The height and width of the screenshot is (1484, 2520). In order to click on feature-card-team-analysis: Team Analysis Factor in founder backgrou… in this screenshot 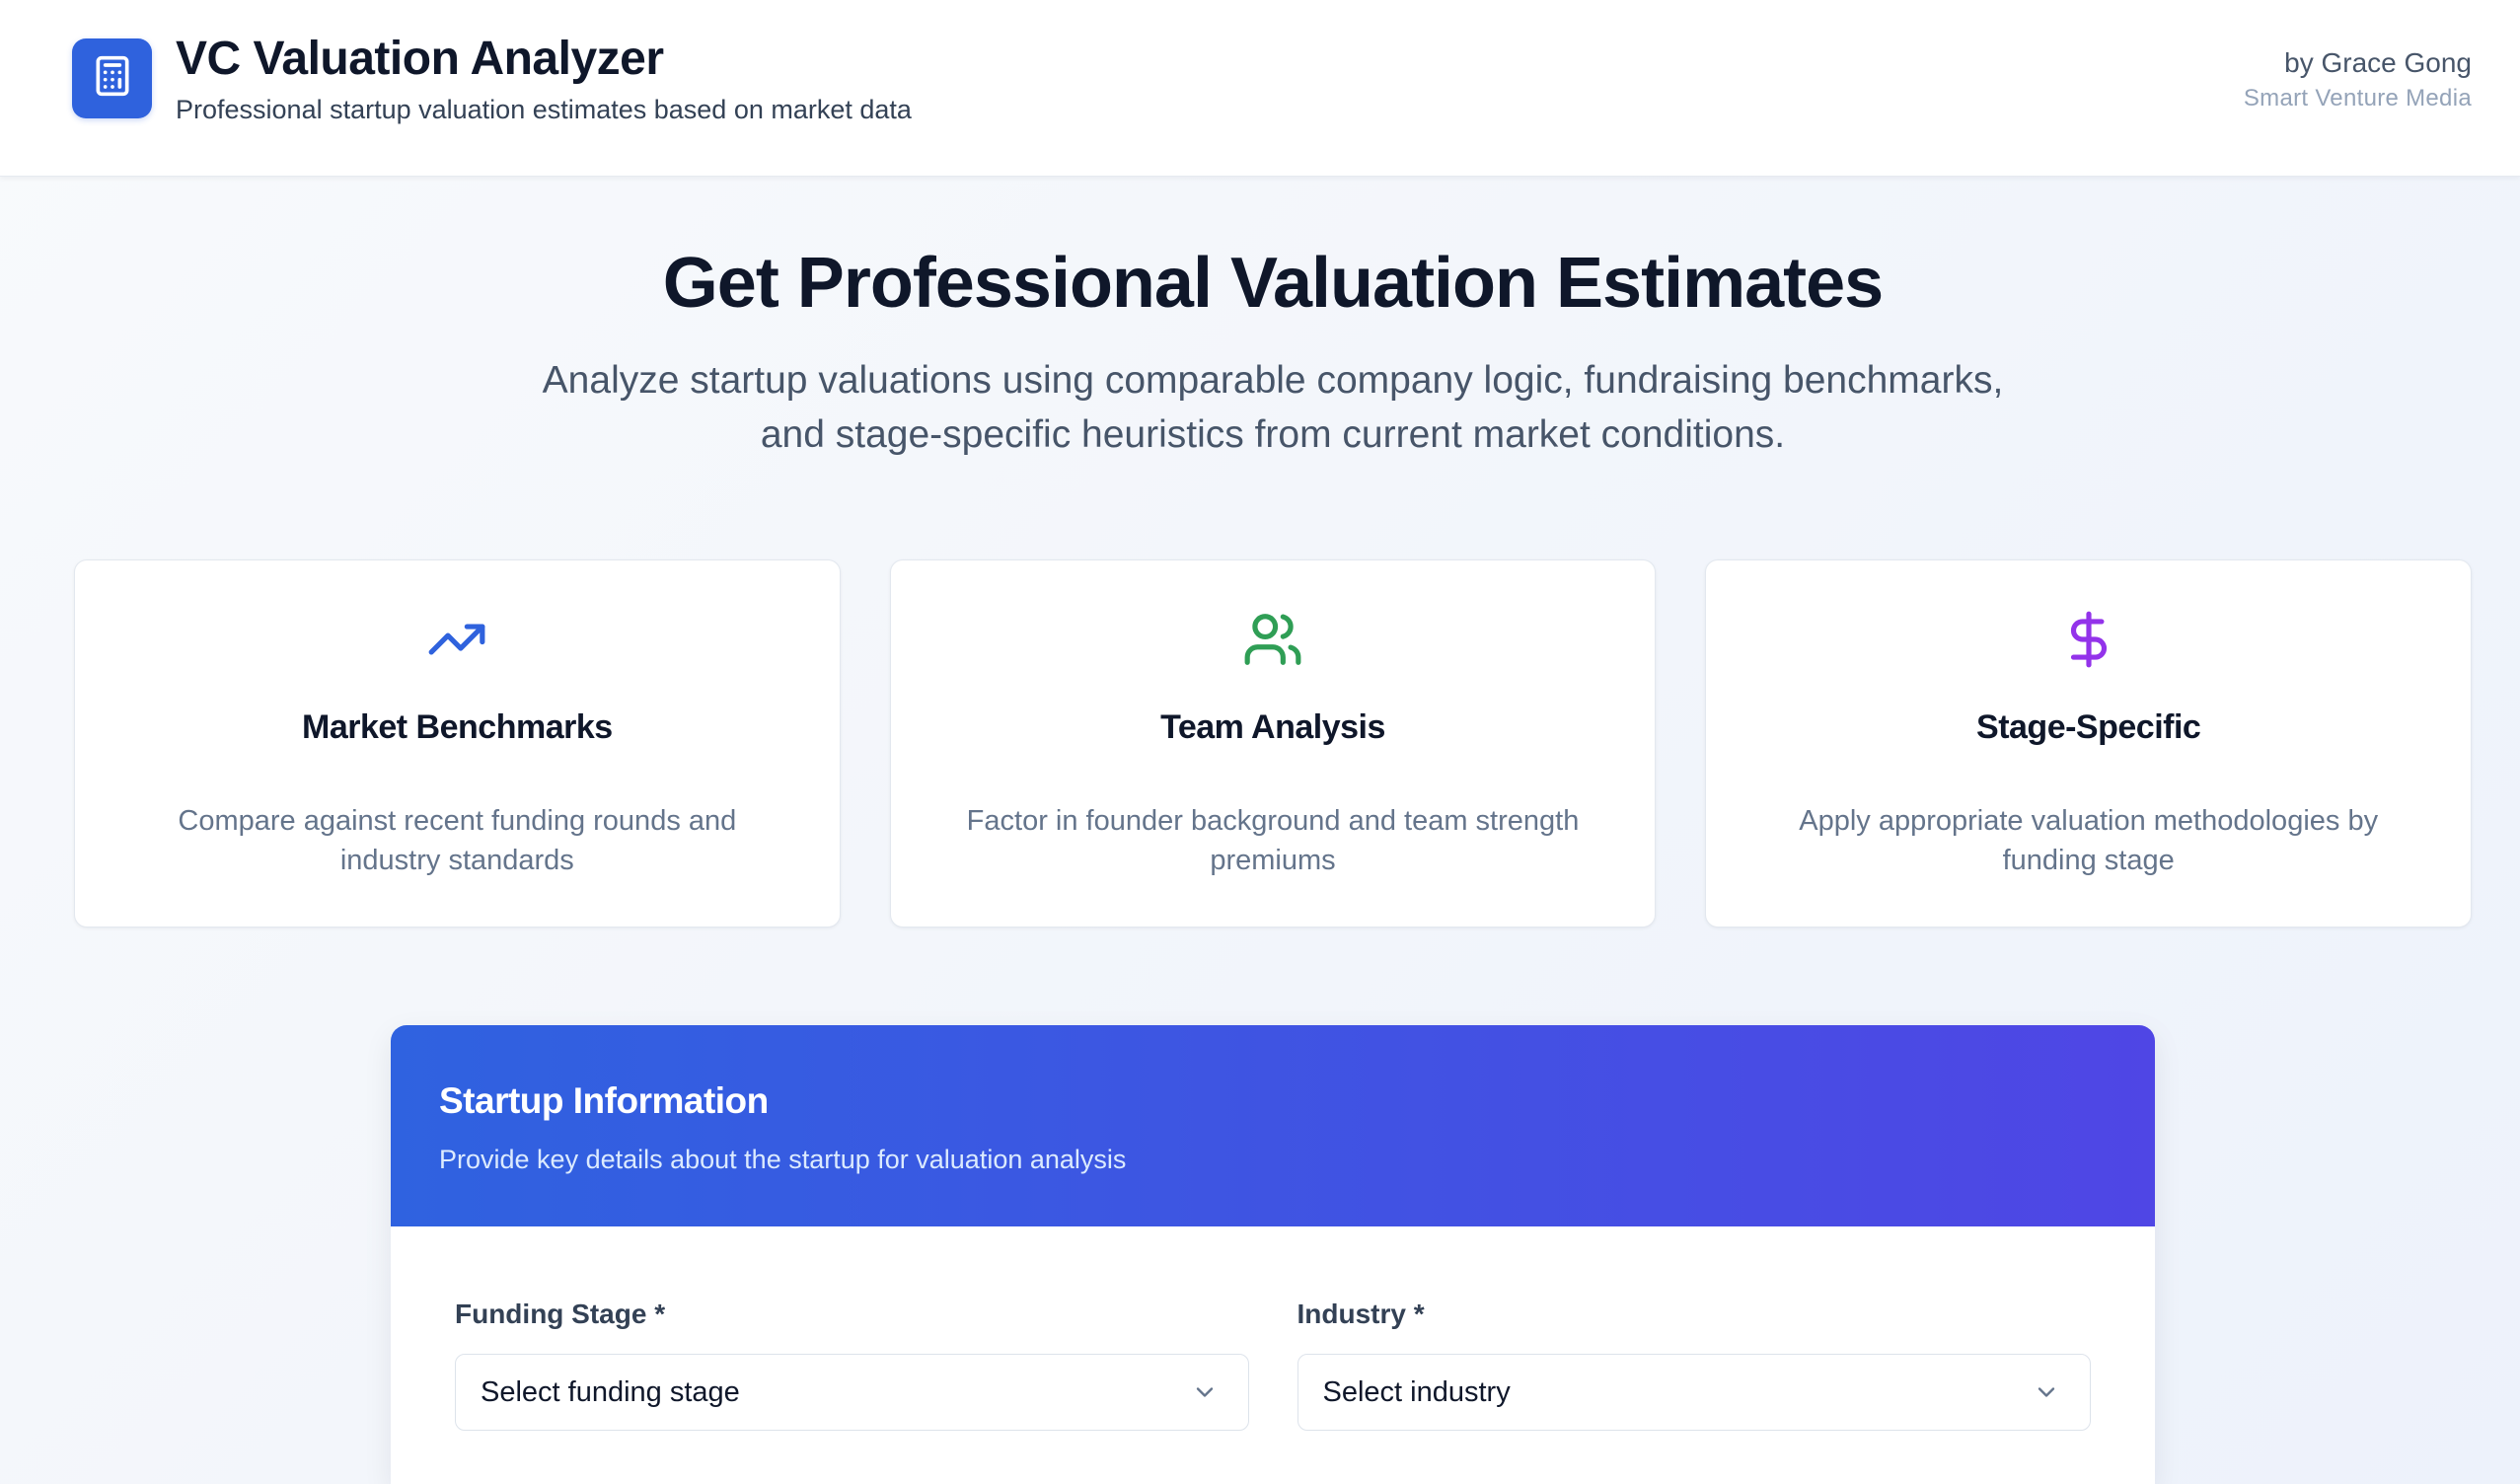, I will do `click(1273, 743)`.